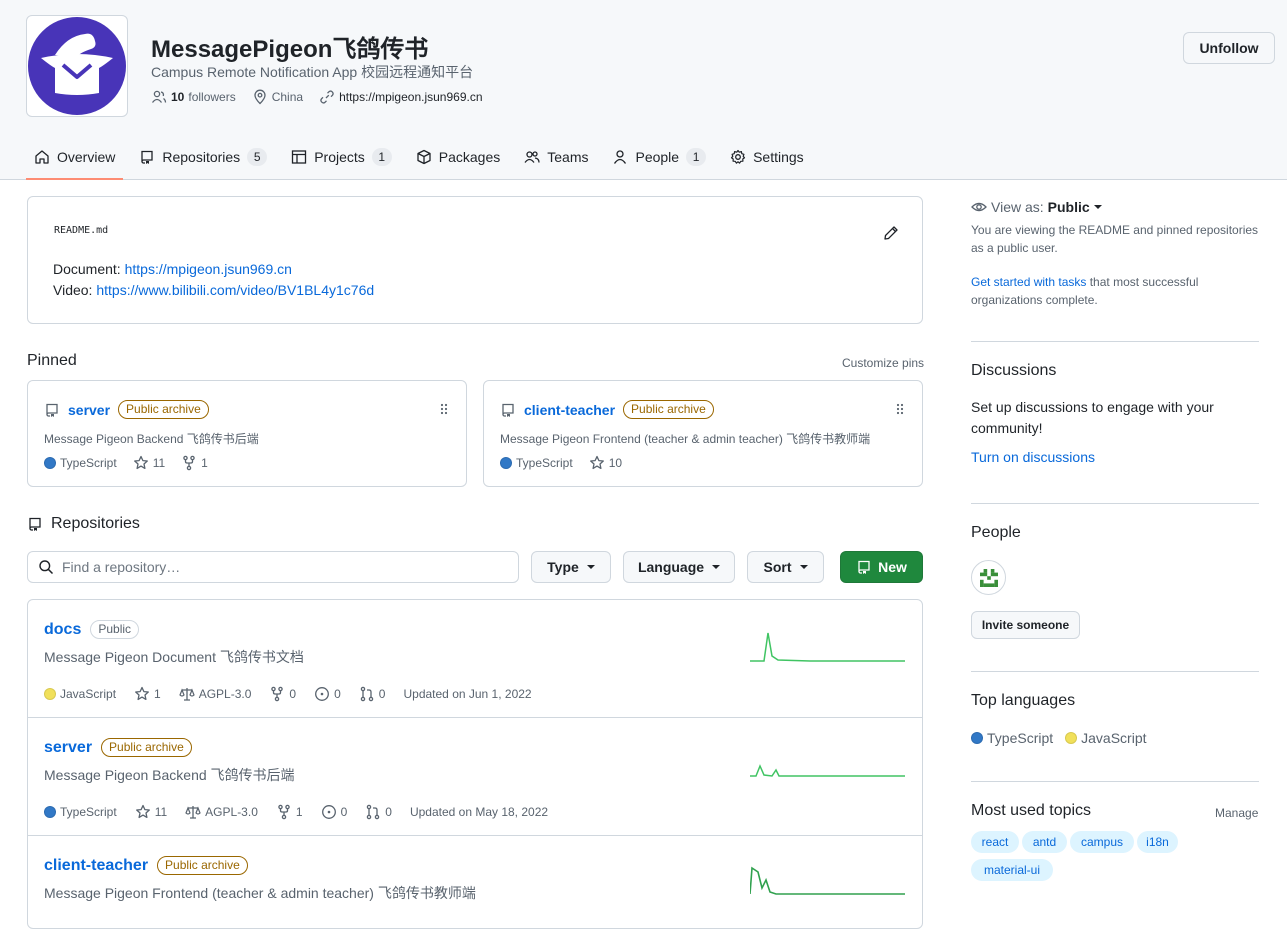  I want to click on followers-count: 10, so click(178, 97).